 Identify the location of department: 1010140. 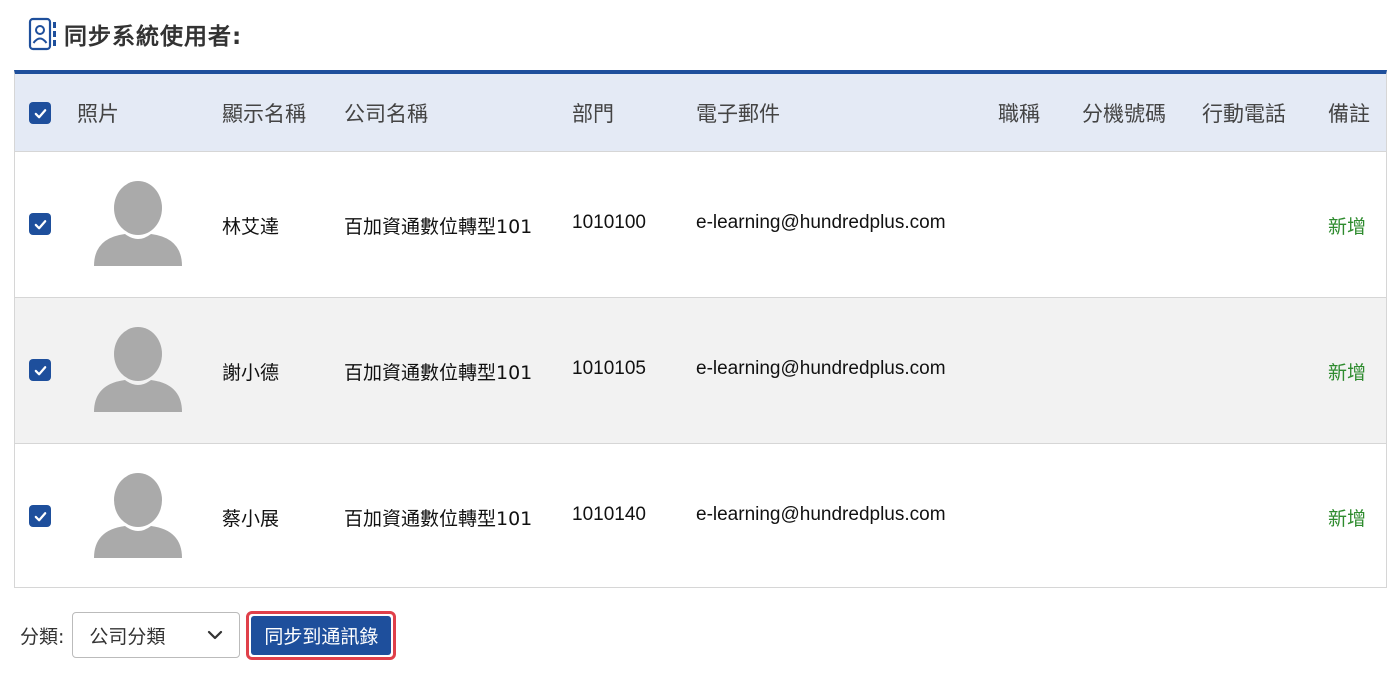
(609, 514).